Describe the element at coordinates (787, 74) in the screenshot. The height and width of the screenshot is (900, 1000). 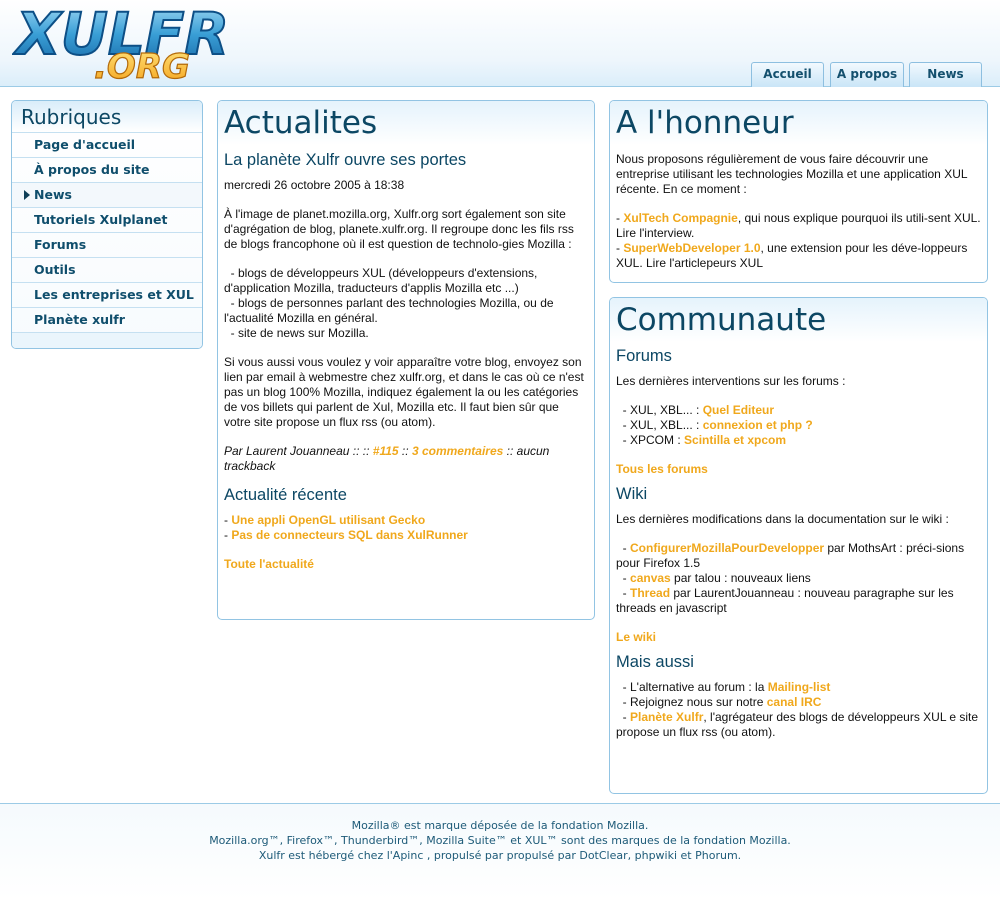
I see `tab-accueil: Accueil` at that location.